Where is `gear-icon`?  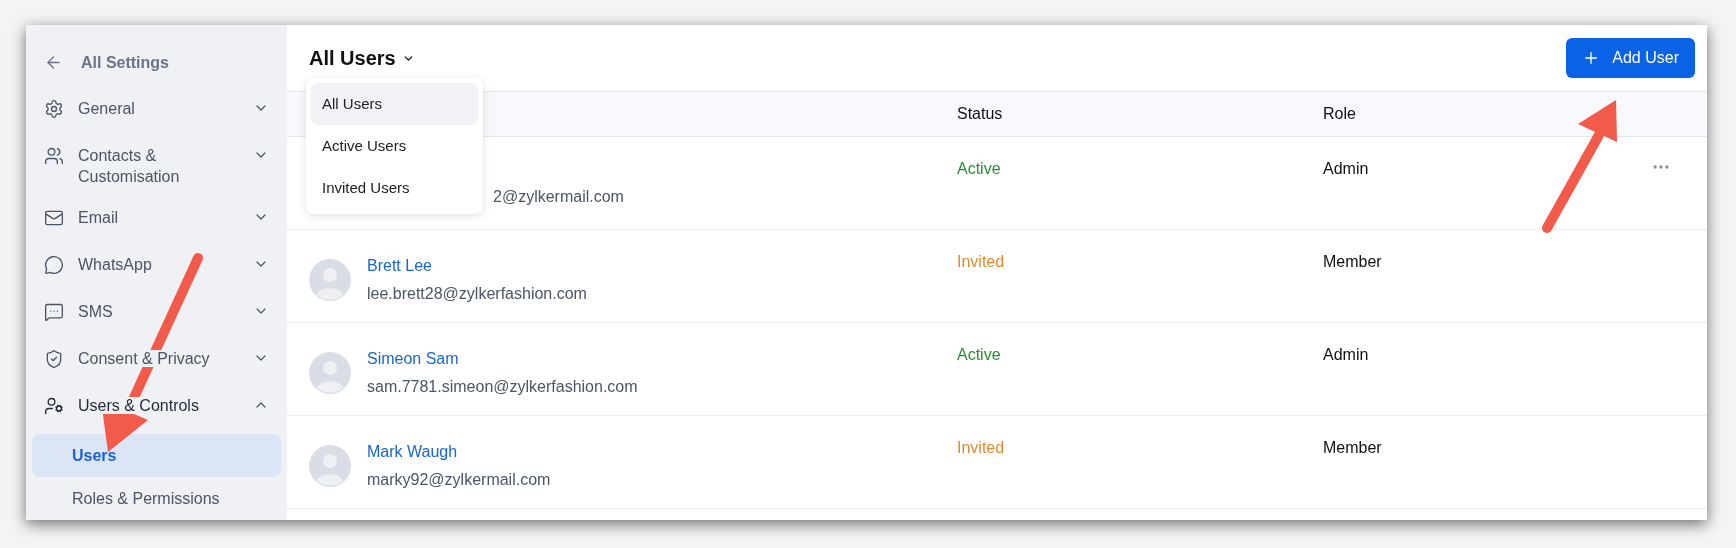
gear-icon is located at coordinates (54, 109).